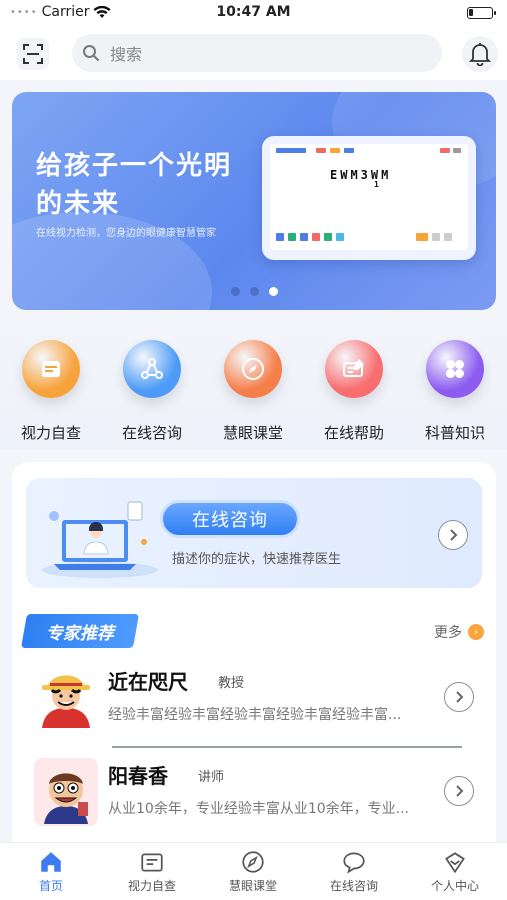 Image resolution: width=507 pixels, height=900 pixels. I want to click on bottom-tab-bar: 首页 视力自查 慧眼课堂 在线咨询 个人中心, so click(253, 871).